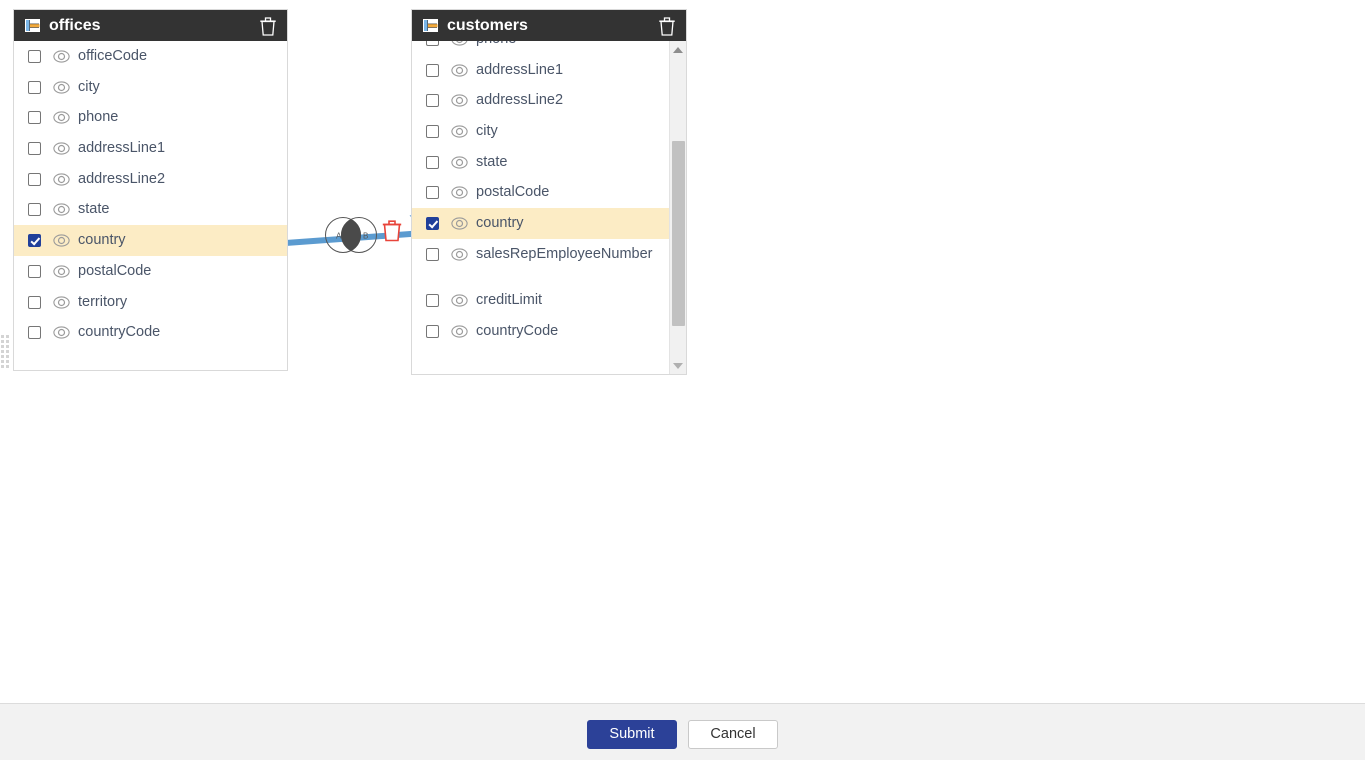 This screenshot has height=760, width=1365. What do you see at coordinates (632, 734) in the screenshot?
I see `submit-button: Submit` at bounding box center [632, 734].